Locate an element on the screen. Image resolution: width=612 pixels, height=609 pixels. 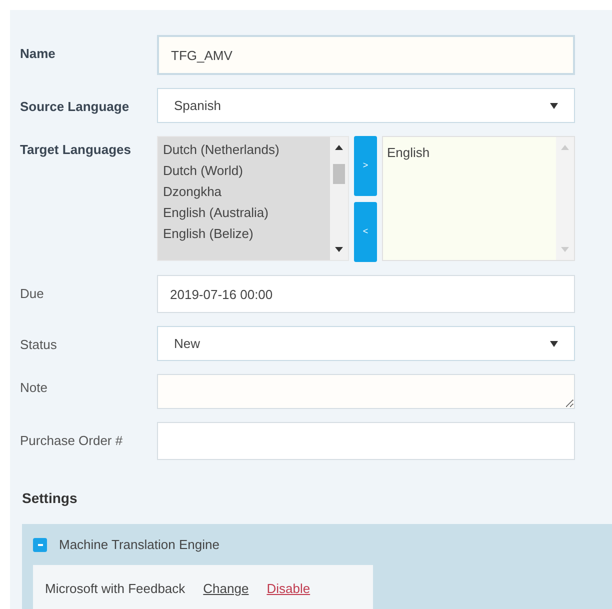
engine-link: Change is located at coordinates (226, 593).